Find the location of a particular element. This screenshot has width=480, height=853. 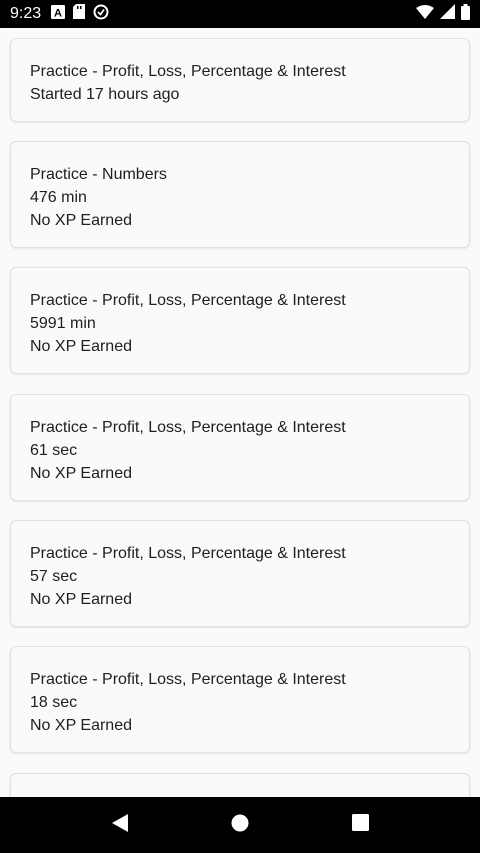

card-detail: 5991 min is located at coordinates (63, 323).